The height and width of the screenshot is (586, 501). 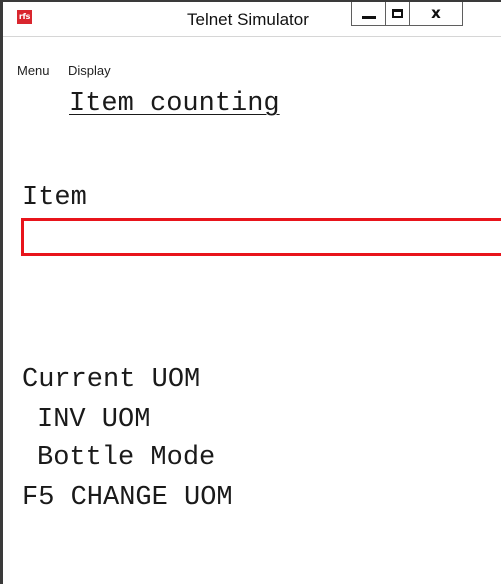 What do you see at coordinates (54, 198) in the screenshot?
I see `item-label: Item` at bounding box center [54, 198].